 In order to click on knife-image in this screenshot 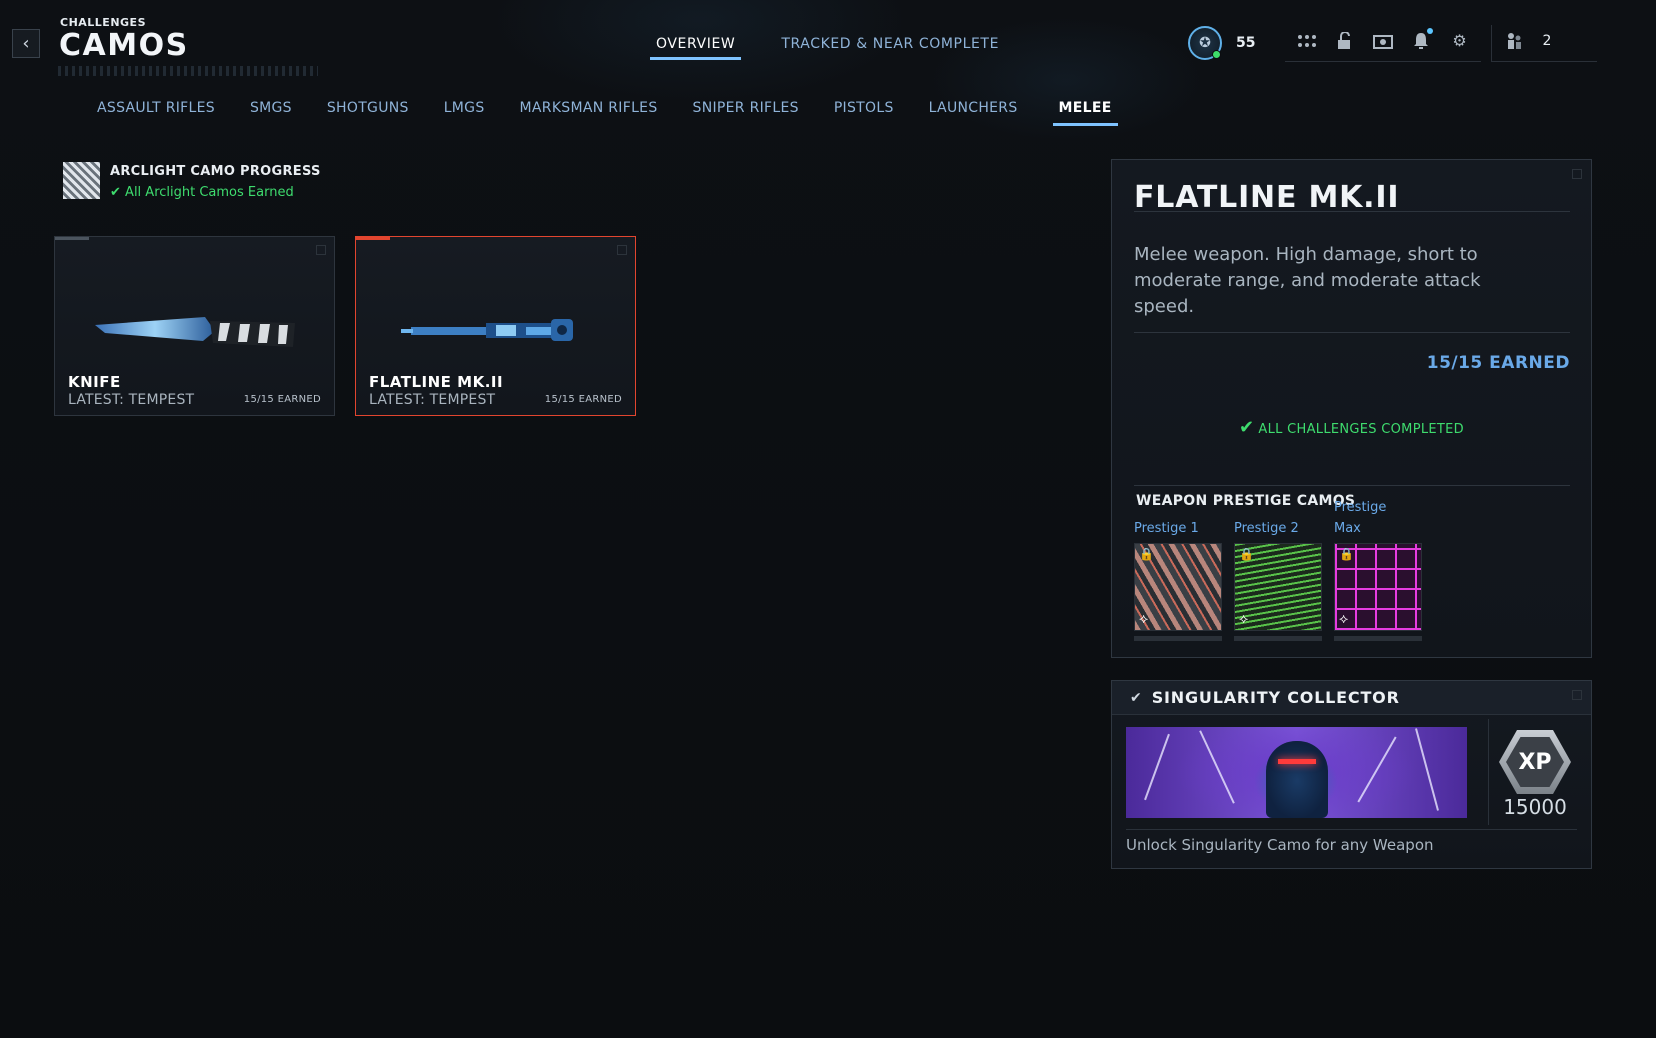, I will do `click(195, 332)`.